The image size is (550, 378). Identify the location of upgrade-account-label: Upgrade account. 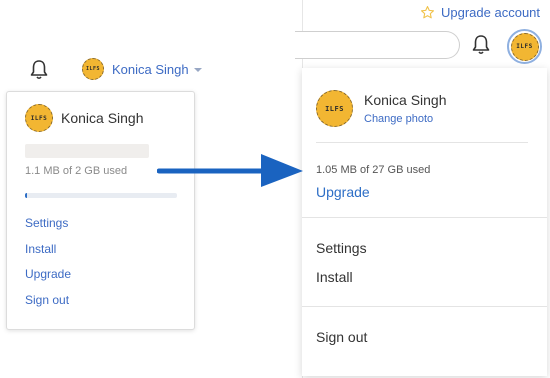
(491, 12).